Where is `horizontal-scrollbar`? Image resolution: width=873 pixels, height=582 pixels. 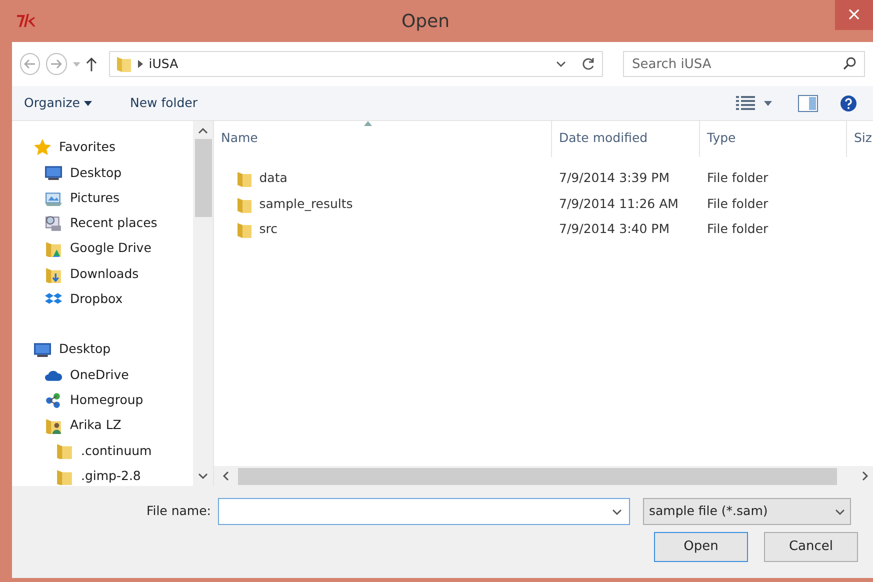 horizontal-scrollbar is located at coordinates (543, 476).